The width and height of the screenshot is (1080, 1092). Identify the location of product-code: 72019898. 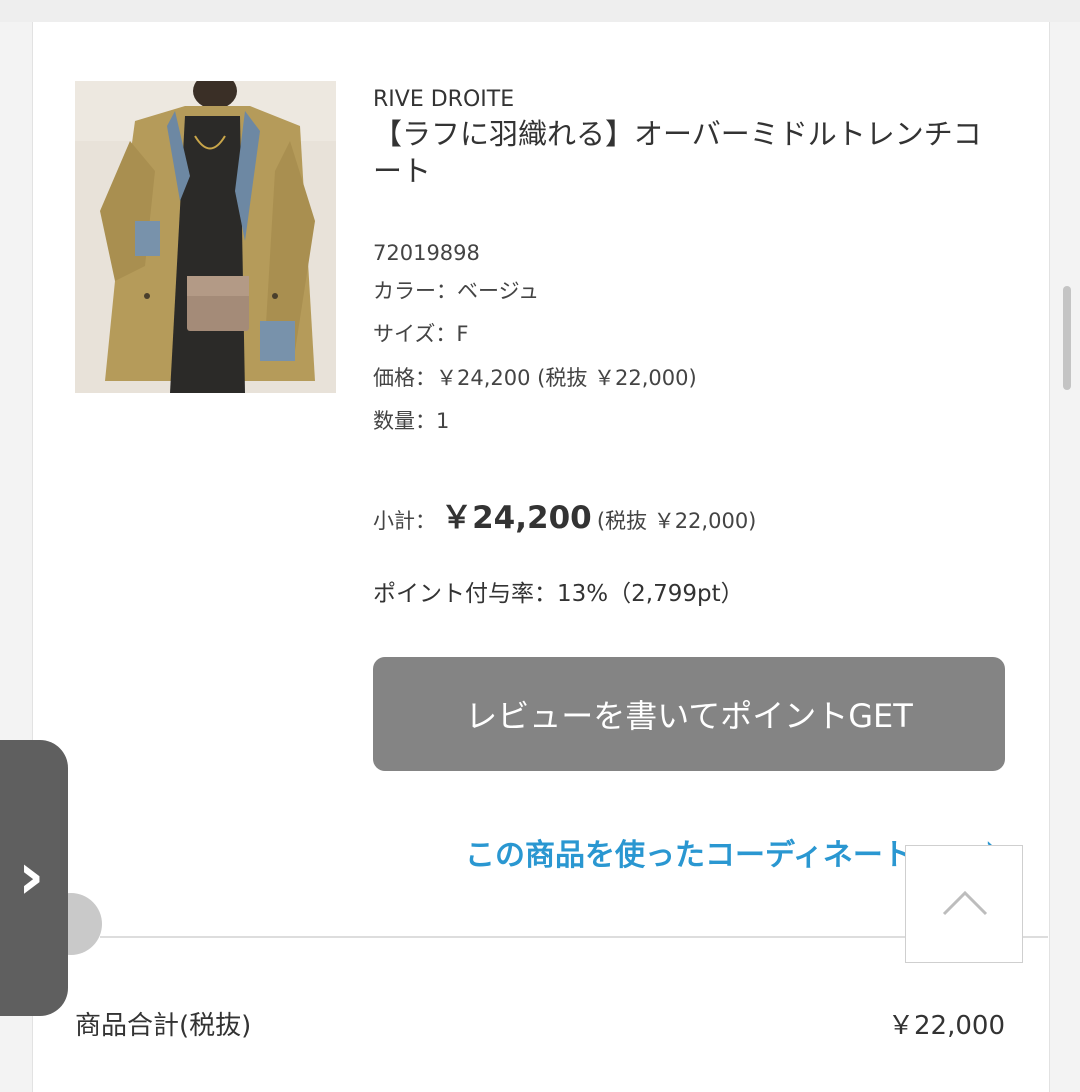
(426, 253).